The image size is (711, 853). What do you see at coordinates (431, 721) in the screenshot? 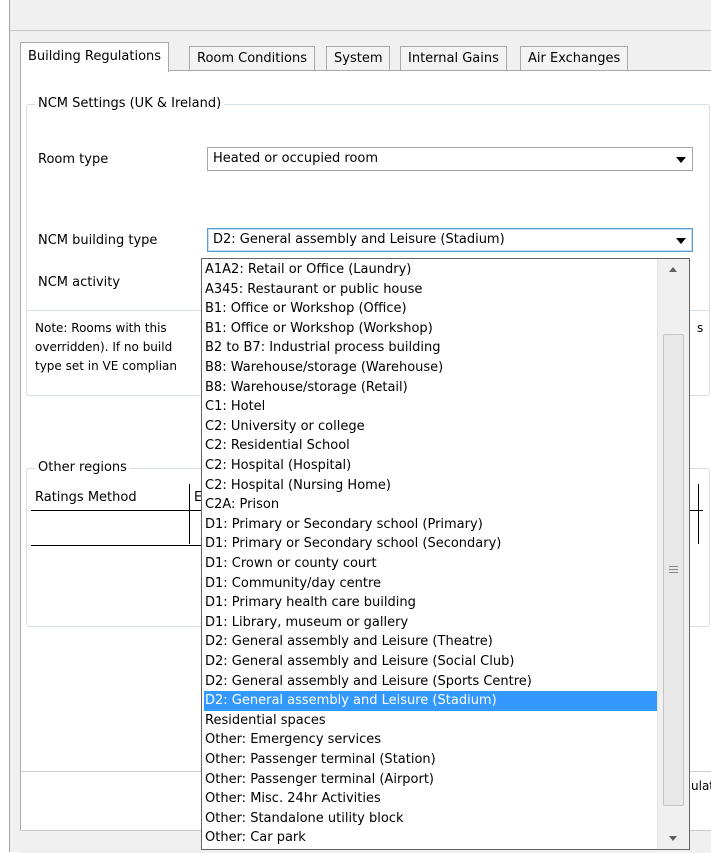
I see `dropdown-option: Residential spaces` at bounding box center [431, 721].